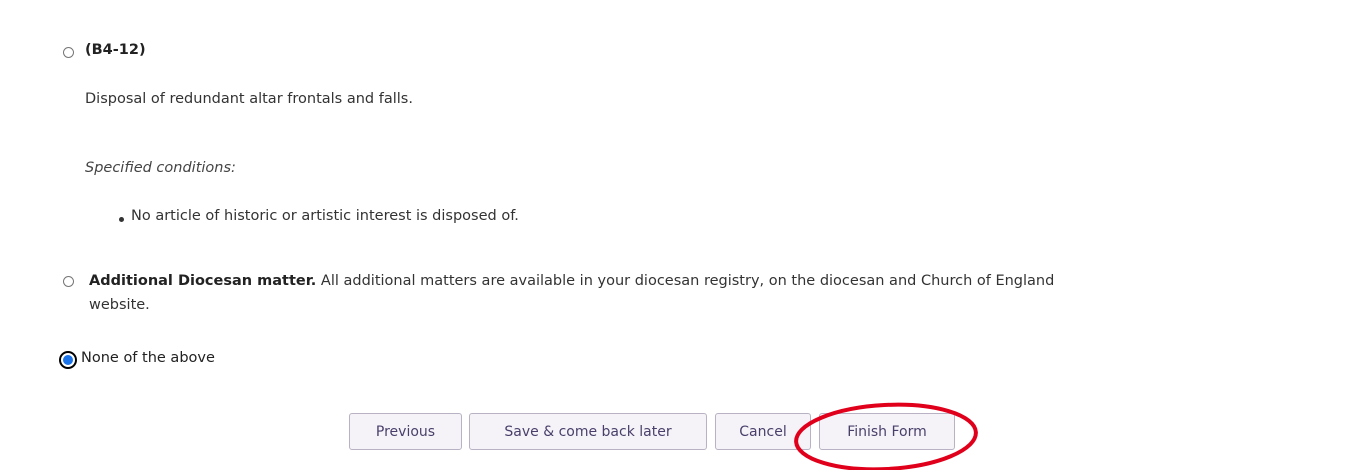 This screenshot has width=1349, height=470. Describe the element at coordinates (121, 219) in the screenshot. I see `bullet-icon` at that location.